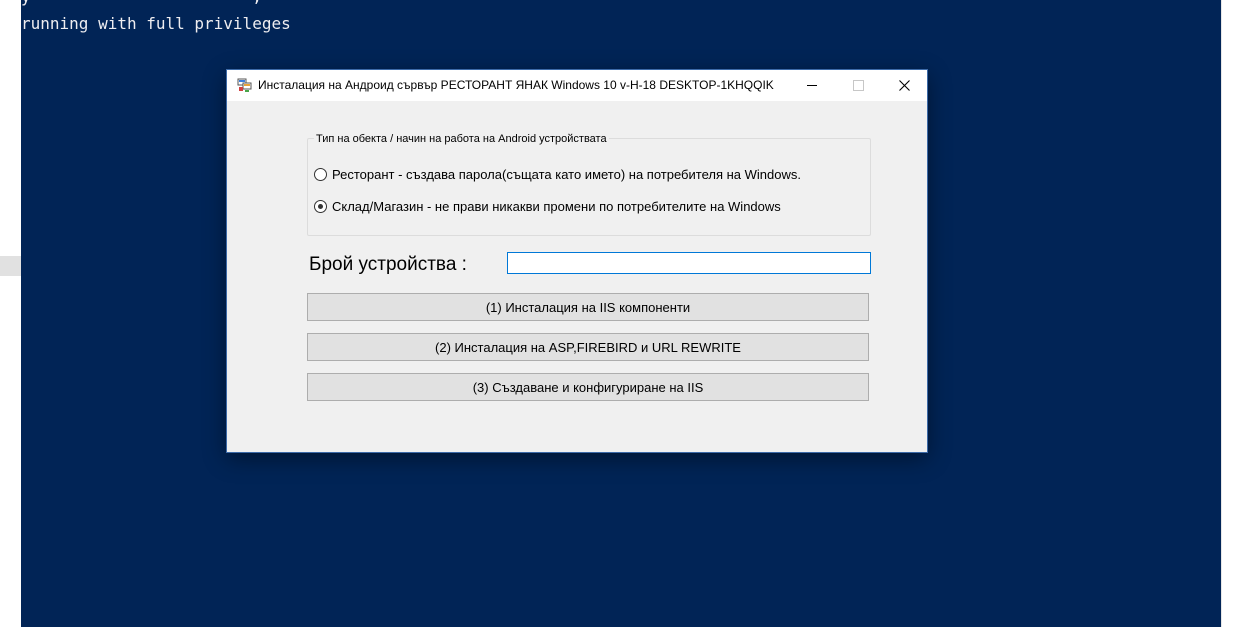  I want to click on console-line: running with full privileges, so click(156, 23).